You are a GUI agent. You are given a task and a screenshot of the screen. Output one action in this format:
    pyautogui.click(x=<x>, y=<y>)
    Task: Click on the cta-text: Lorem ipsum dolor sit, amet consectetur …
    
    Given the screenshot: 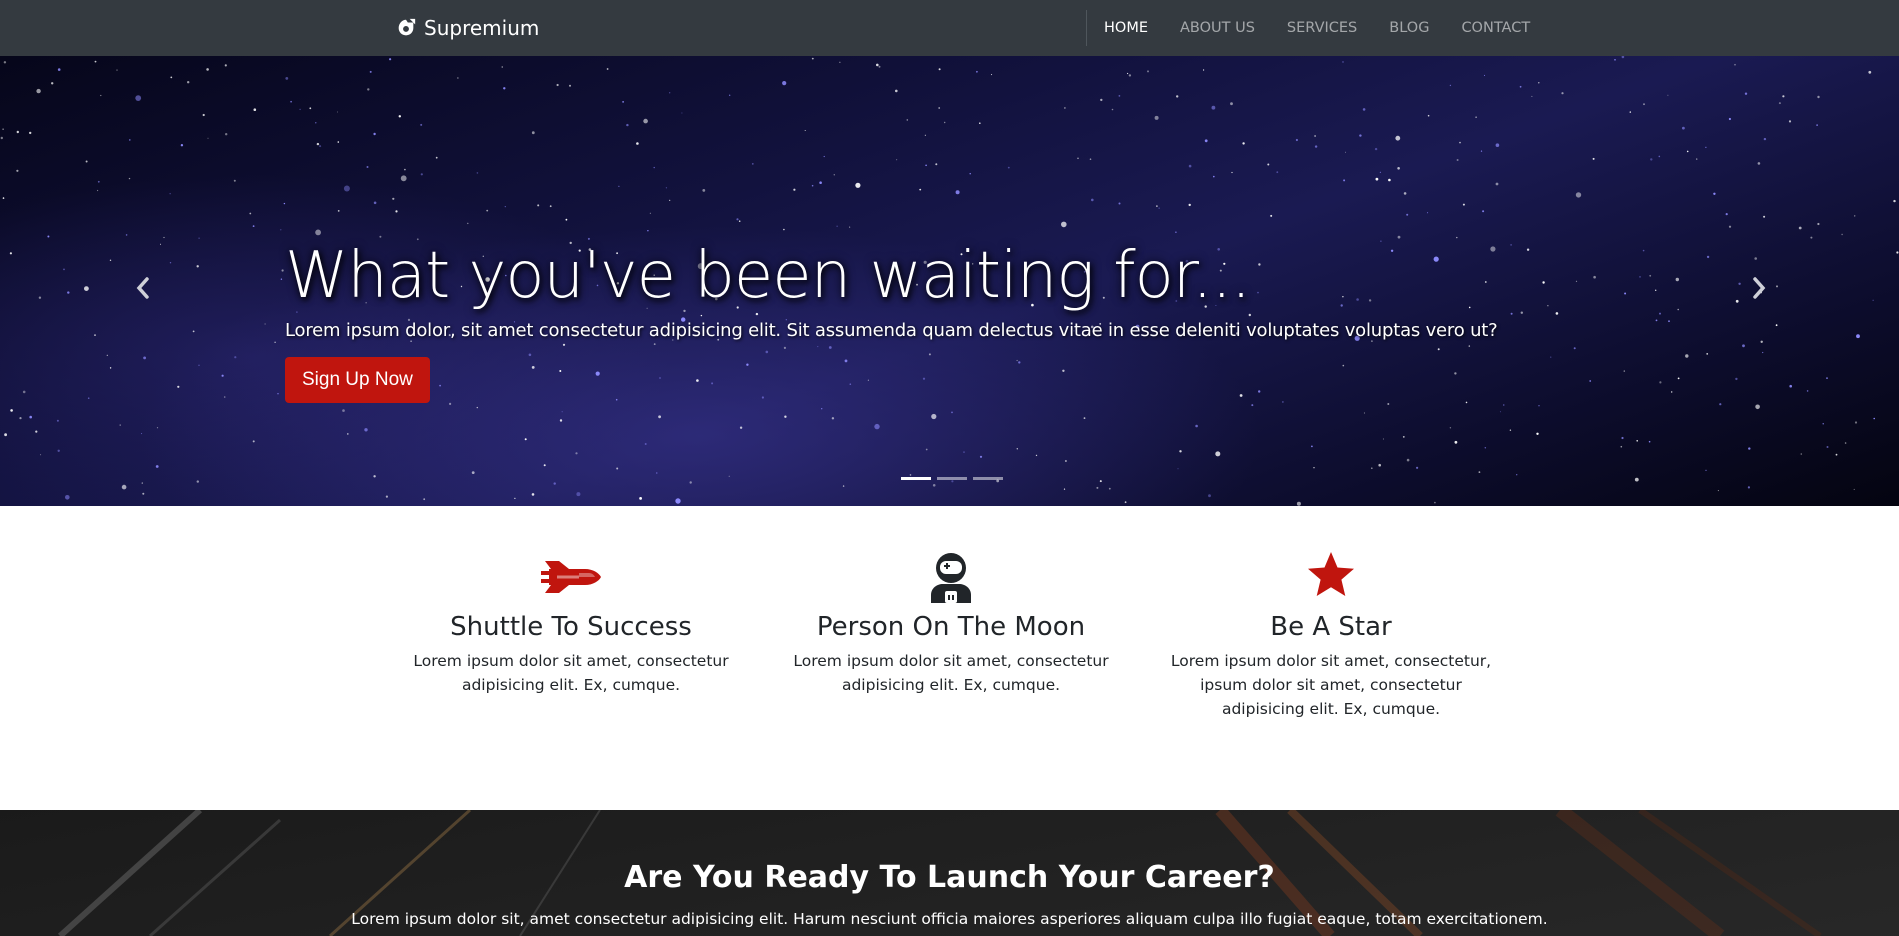 What is the action you would take?
    pyautogui.click(x=949, y=919)
    